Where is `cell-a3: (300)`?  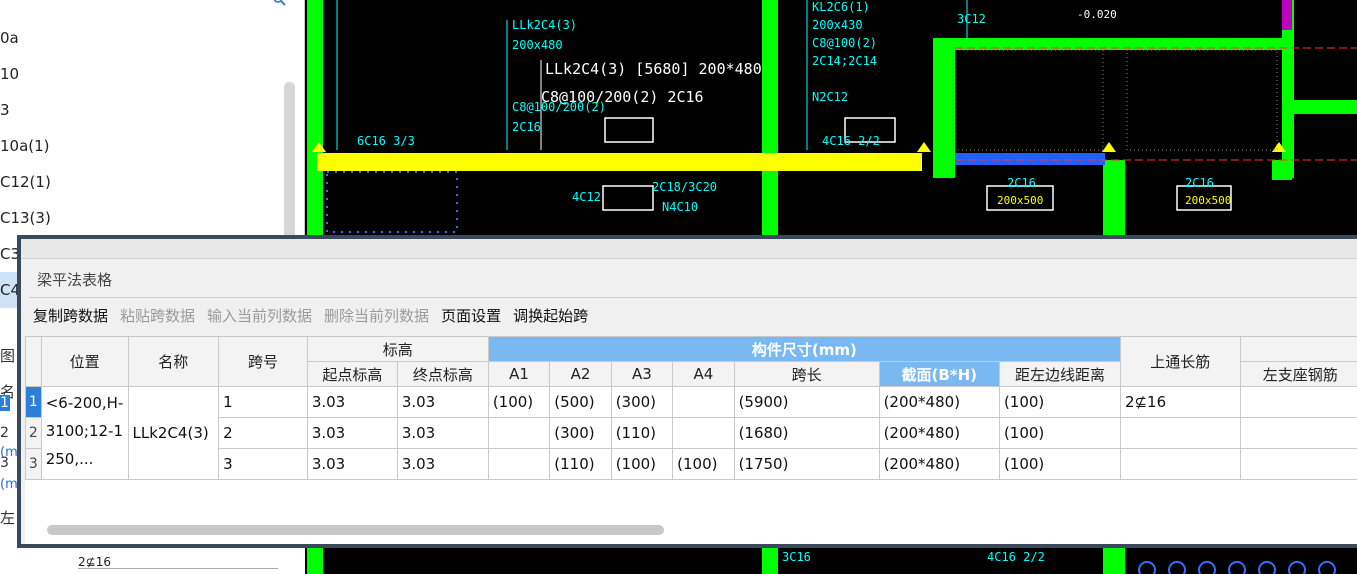 cell-a3: (300) is located at coordinates (642, 402).